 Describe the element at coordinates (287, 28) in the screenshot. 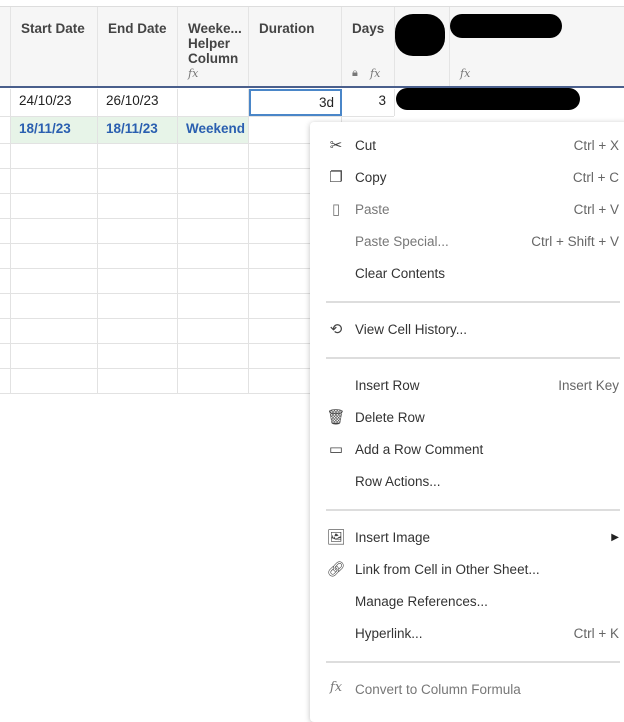

I see `column-label: Duration` at that location.